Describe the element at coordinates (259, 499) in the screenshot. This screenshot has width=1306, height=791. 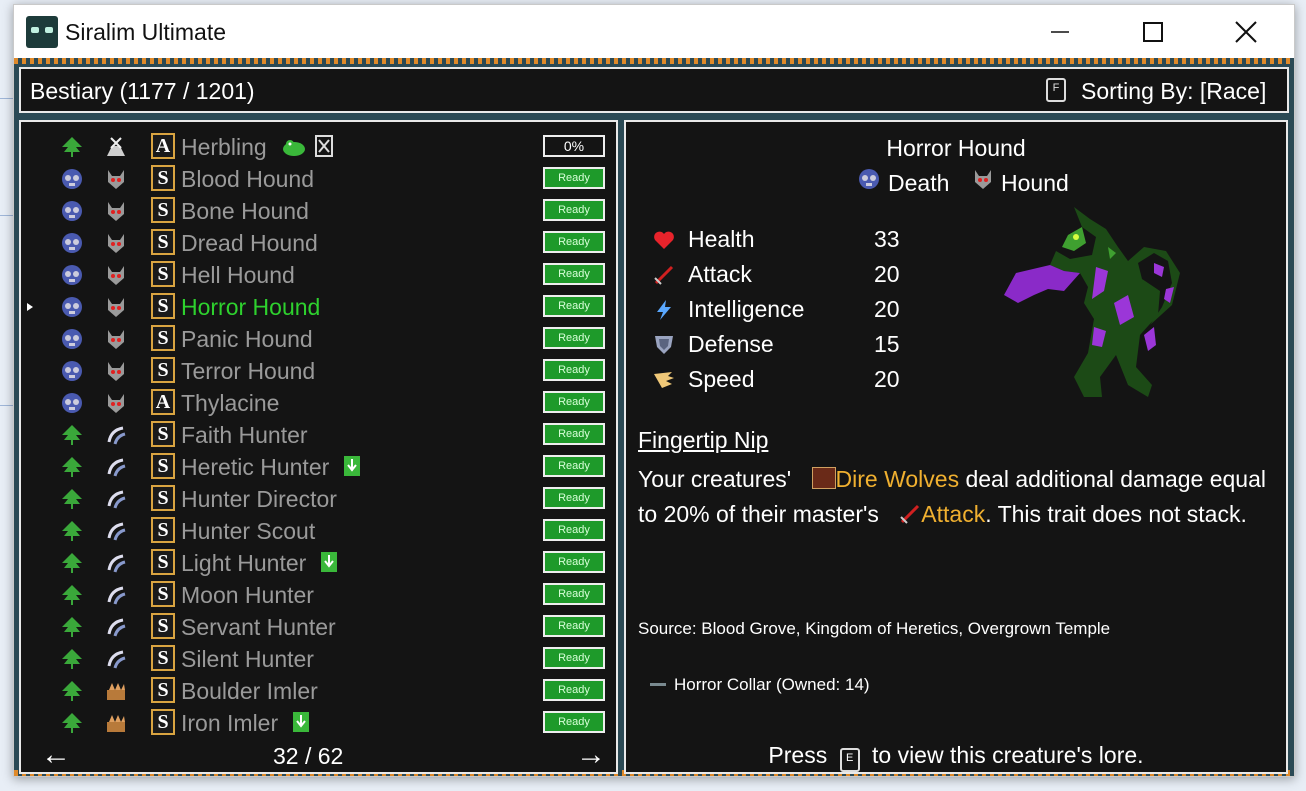
I see `creature-name: Hunter Director` at that location.